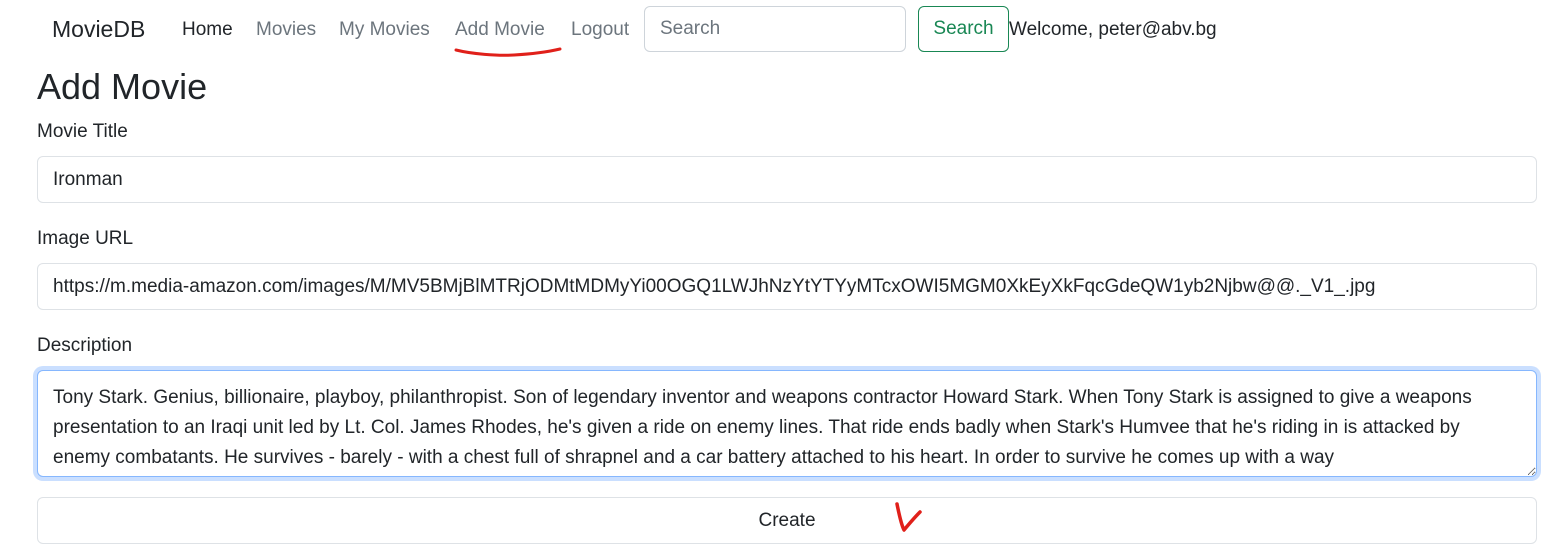 The image size is (1557, 550). What do you see at coordinates (775, 29) in the screenshot?
I see `search-input` at bounding box center [775, 29].